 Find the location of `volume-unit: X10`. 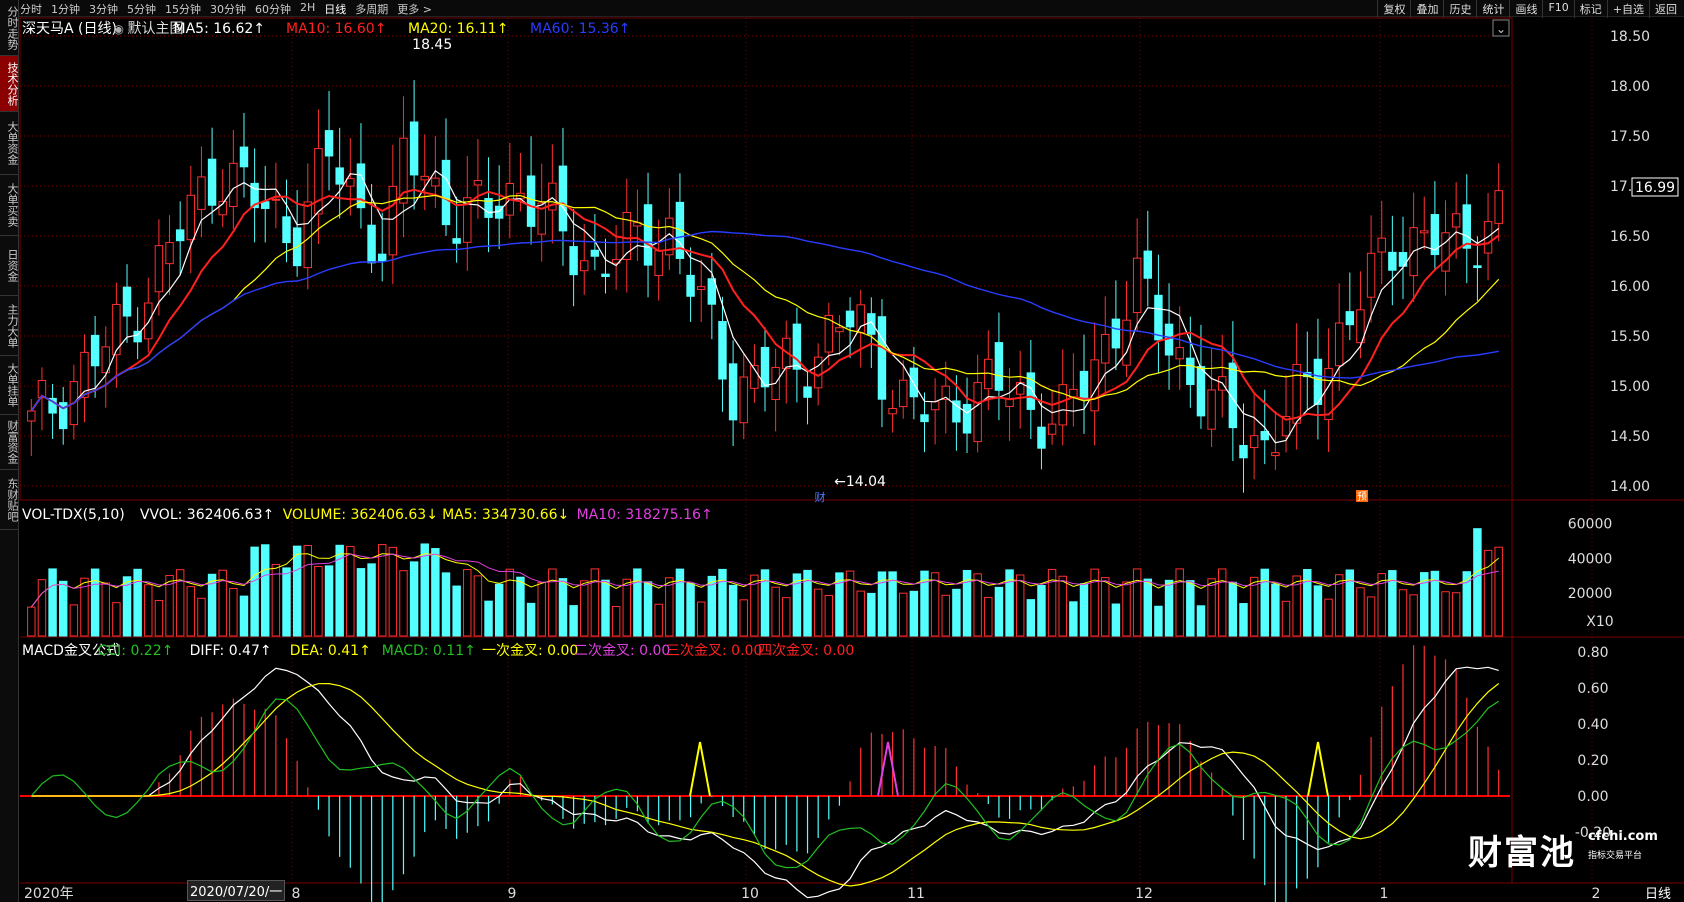

volume-unit: X10 is located at coordinates (1599, 622).